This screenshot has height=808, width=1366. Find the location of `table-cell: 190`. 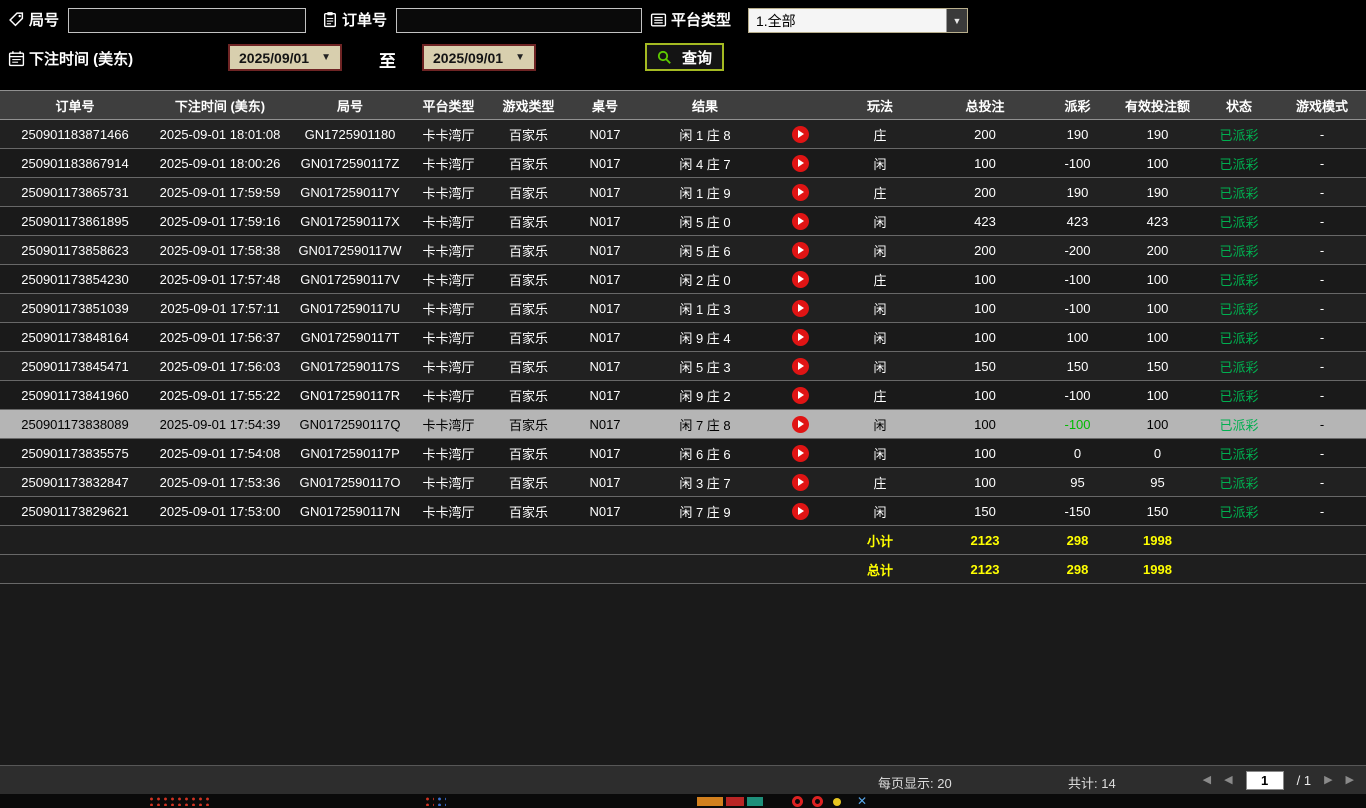

table-cell: 190 is located at coordinates (1077, 192).